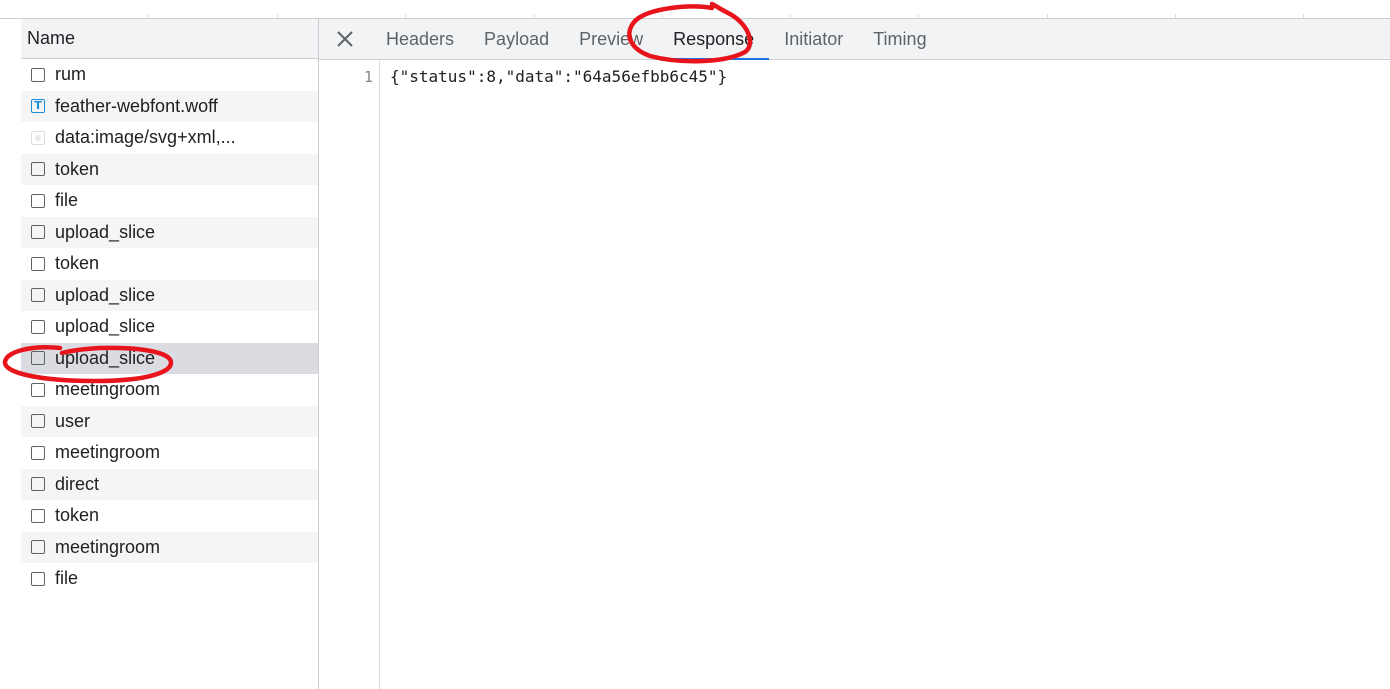 The height and width of the screenshot is (689, 1390). What do you see at coordinates (899, 39) in the screenshot?
I see `tab-timing: Timing` at bounding box center [899, 39].